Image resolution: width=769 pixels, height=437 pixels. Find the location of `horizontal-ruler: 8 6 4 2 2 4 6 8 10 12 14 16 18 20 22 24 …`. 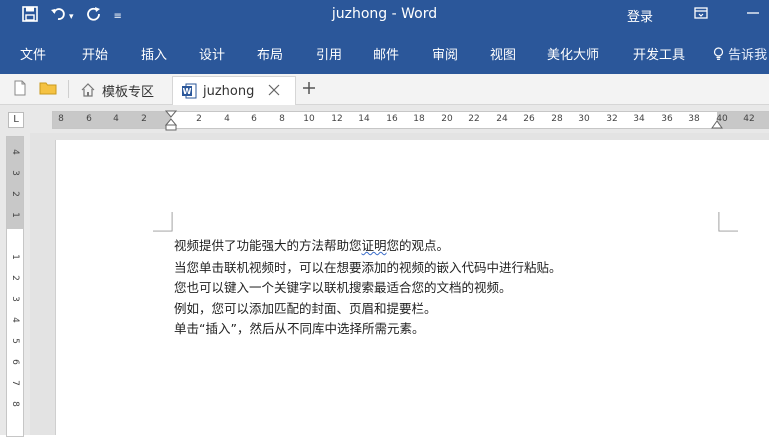

horizontal-ruler: 8 6 4 2 2 4 6 8 10 12 14 16 18 20 22 24 … is located at coordinates (410, 121).